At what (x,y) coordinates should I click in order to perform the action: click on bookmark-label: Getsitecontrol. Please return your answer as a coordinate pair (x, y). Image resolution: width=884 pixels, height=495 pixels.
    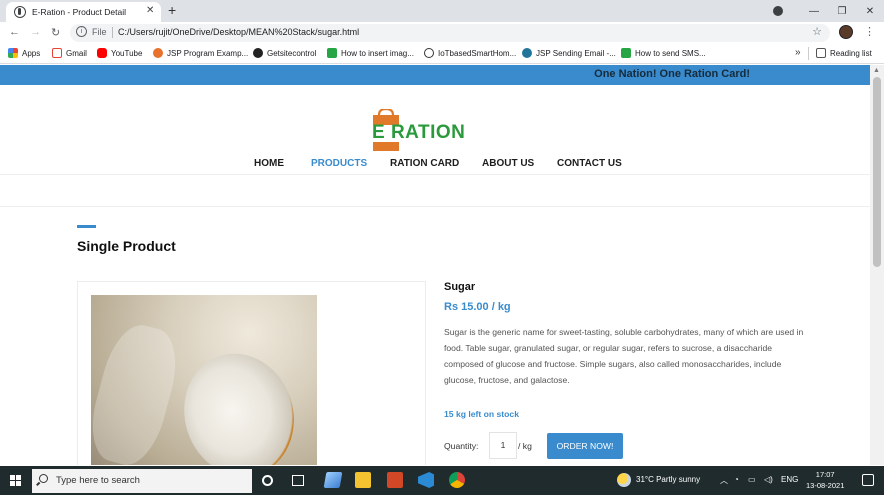
    Looking at the image, I should click on (292, 53).